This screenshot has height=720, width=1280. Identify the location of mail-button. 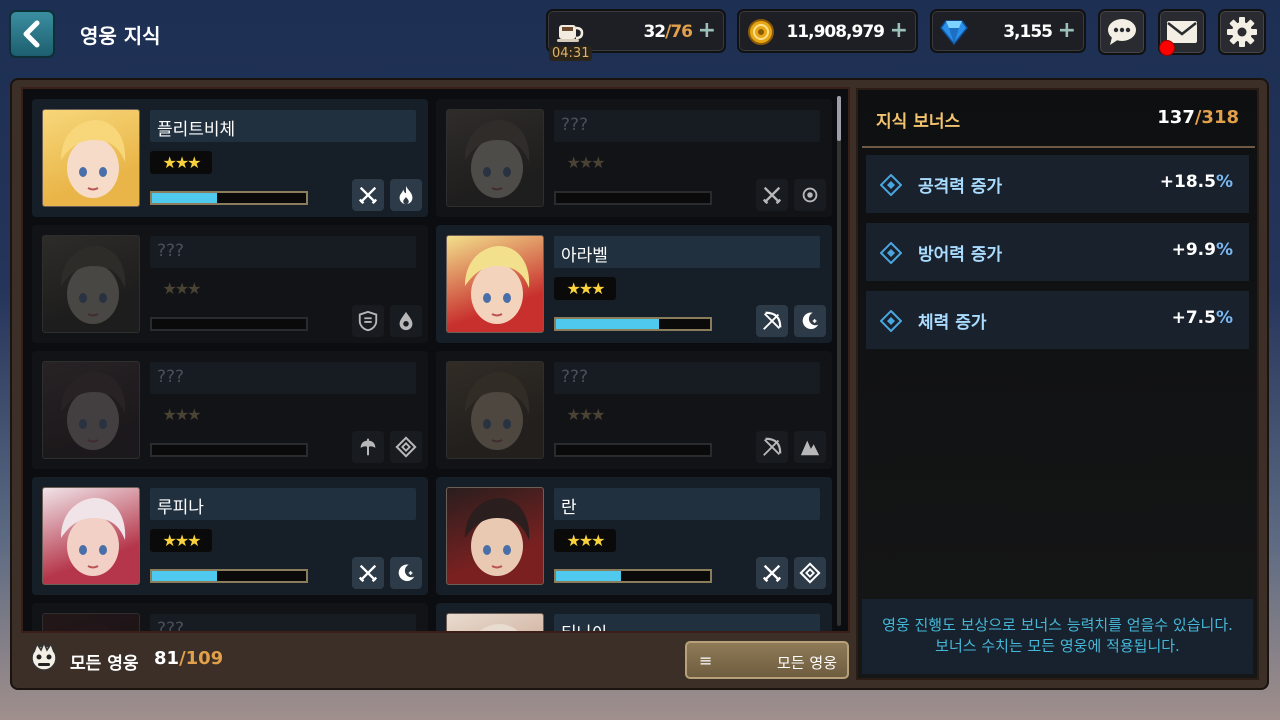
(1182, 32).